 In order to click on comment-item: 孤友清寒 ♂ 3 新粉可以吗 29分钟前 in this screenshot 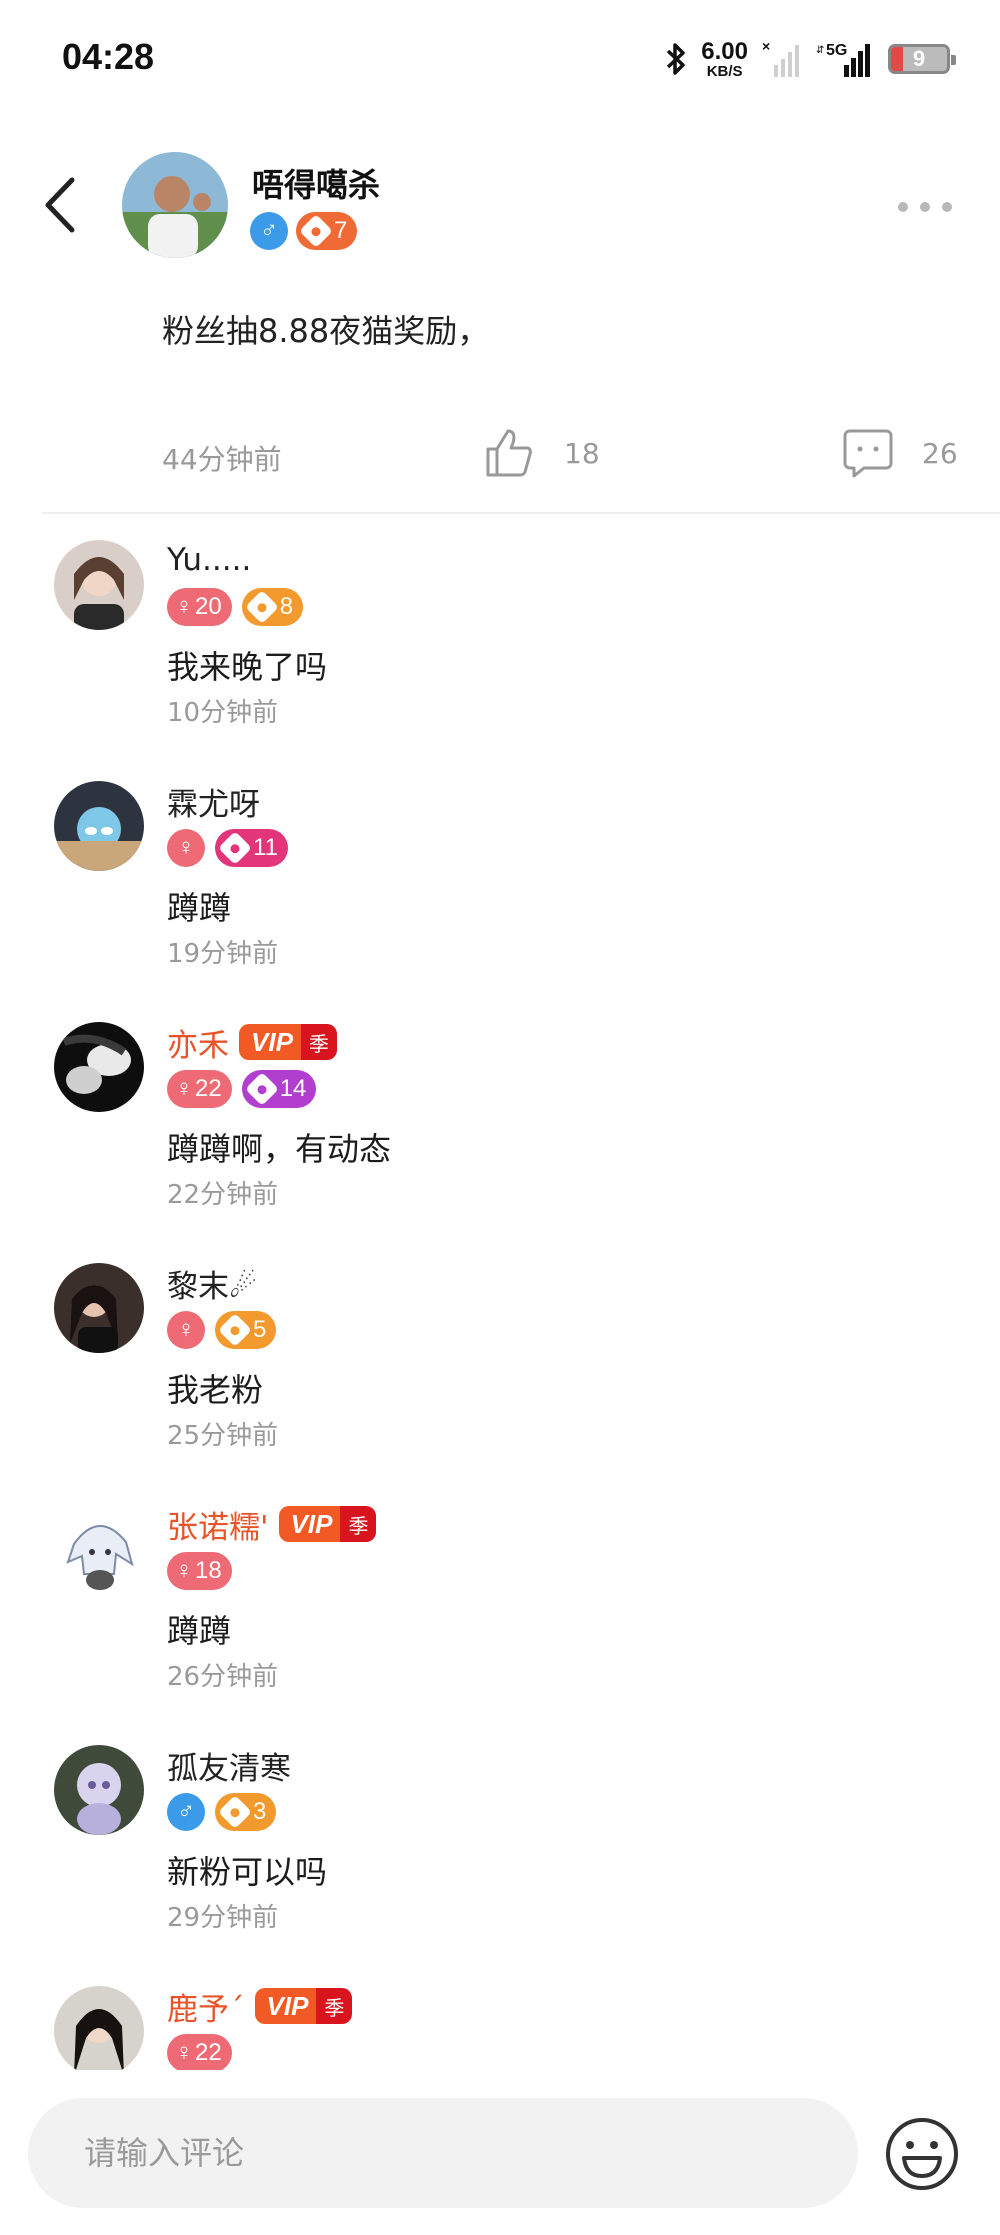, I will do `click(500, 1855)`.